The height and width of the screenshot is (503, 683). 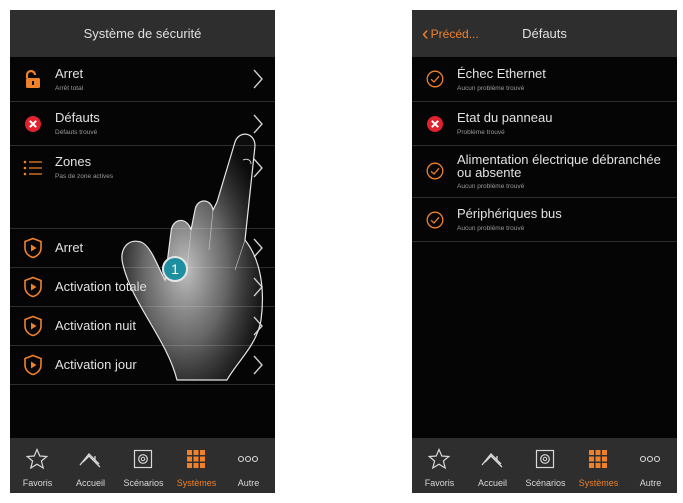 What do you see at coordinates (76, 132) in the screenshot?
I see `item-subtitle: Défauts trouvé` at bounding box center [76, 132].